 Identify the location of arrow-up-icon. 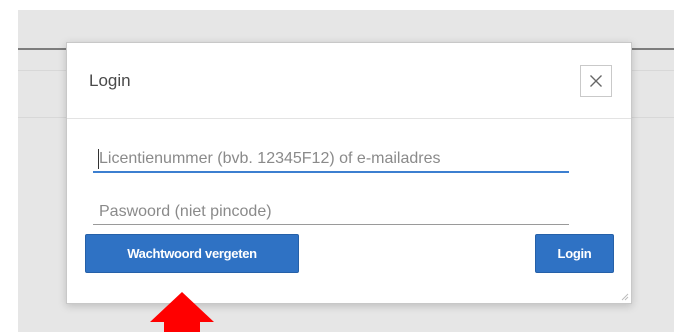
(182, 312).